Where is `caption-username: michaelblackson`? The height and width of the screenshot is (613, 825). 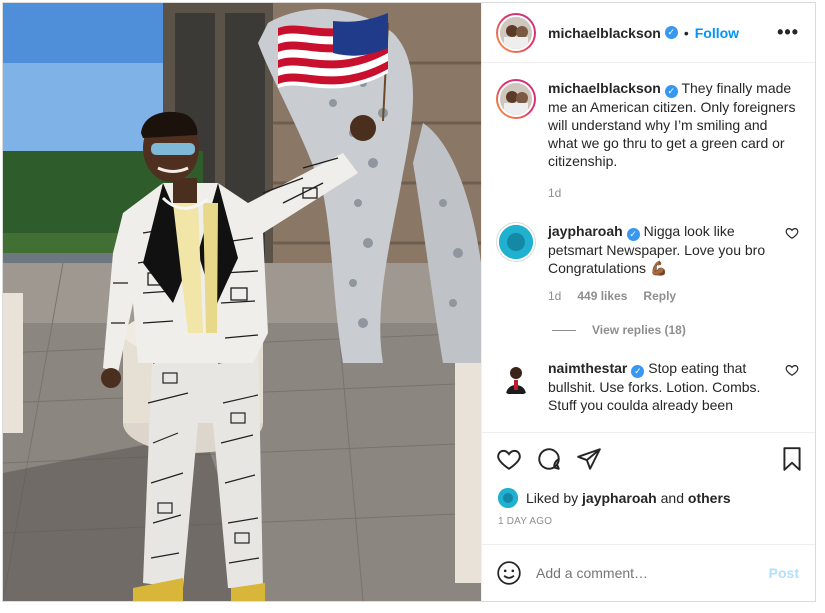
caption-username: michaelblackson is located at coordinates (604, 88).